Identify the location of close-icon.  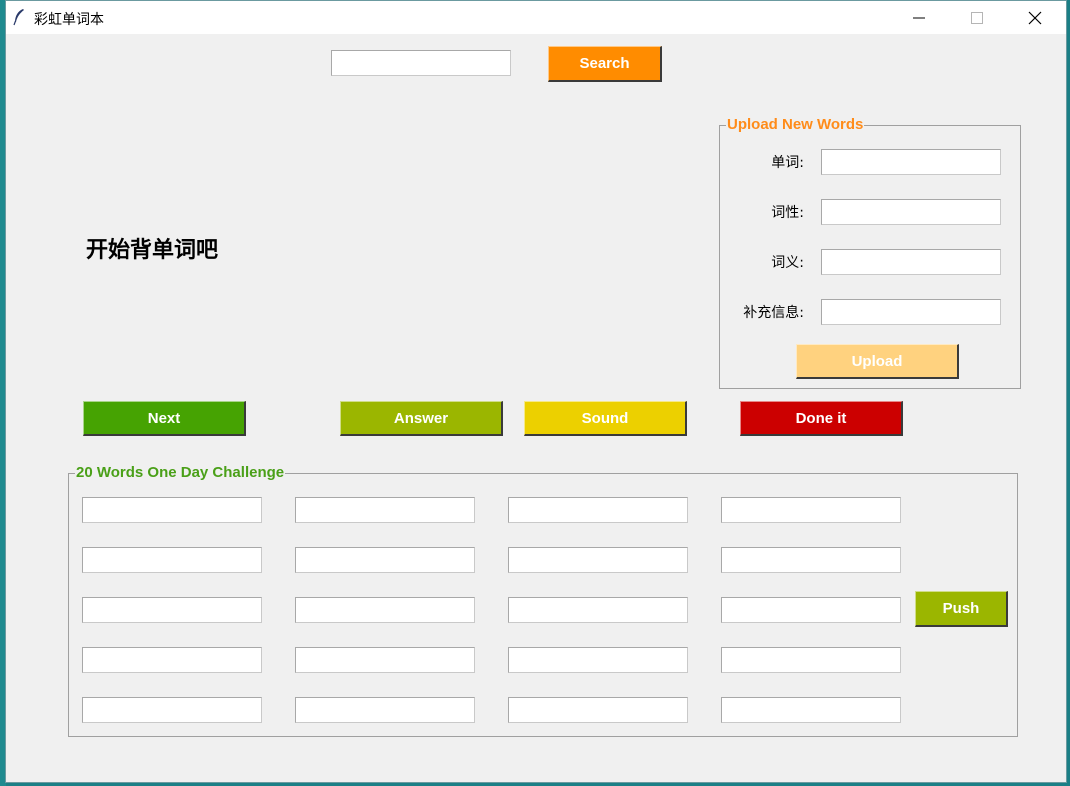
(1035, 17).